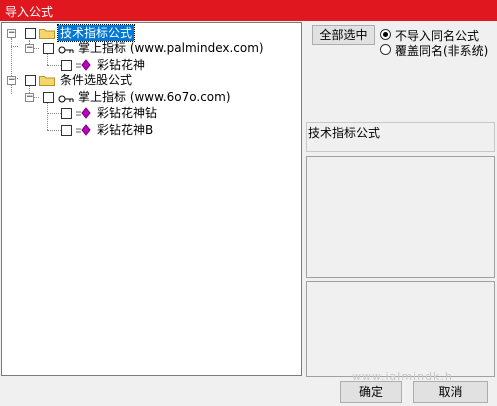 The height and width of the screenshot is (406, 497). I want to click on tree-node-root1-leaf: 彩钻花神, so click(152, 65).